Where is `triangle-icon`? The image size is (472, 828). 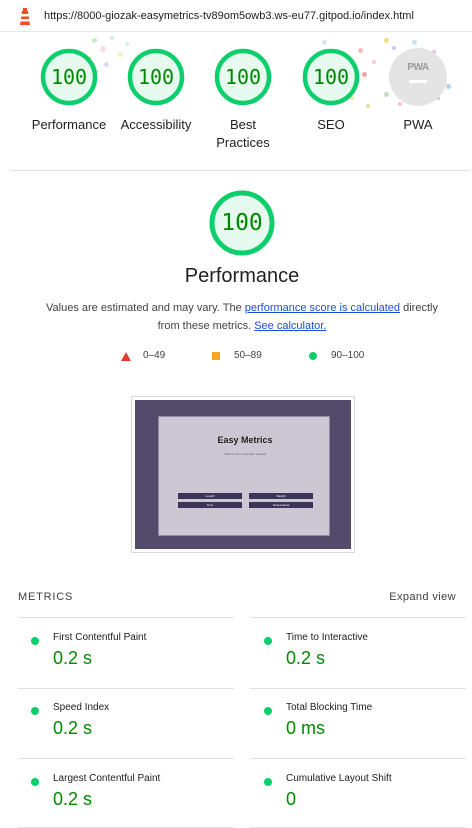 triangle-icon is located at coordinates (126, 356).